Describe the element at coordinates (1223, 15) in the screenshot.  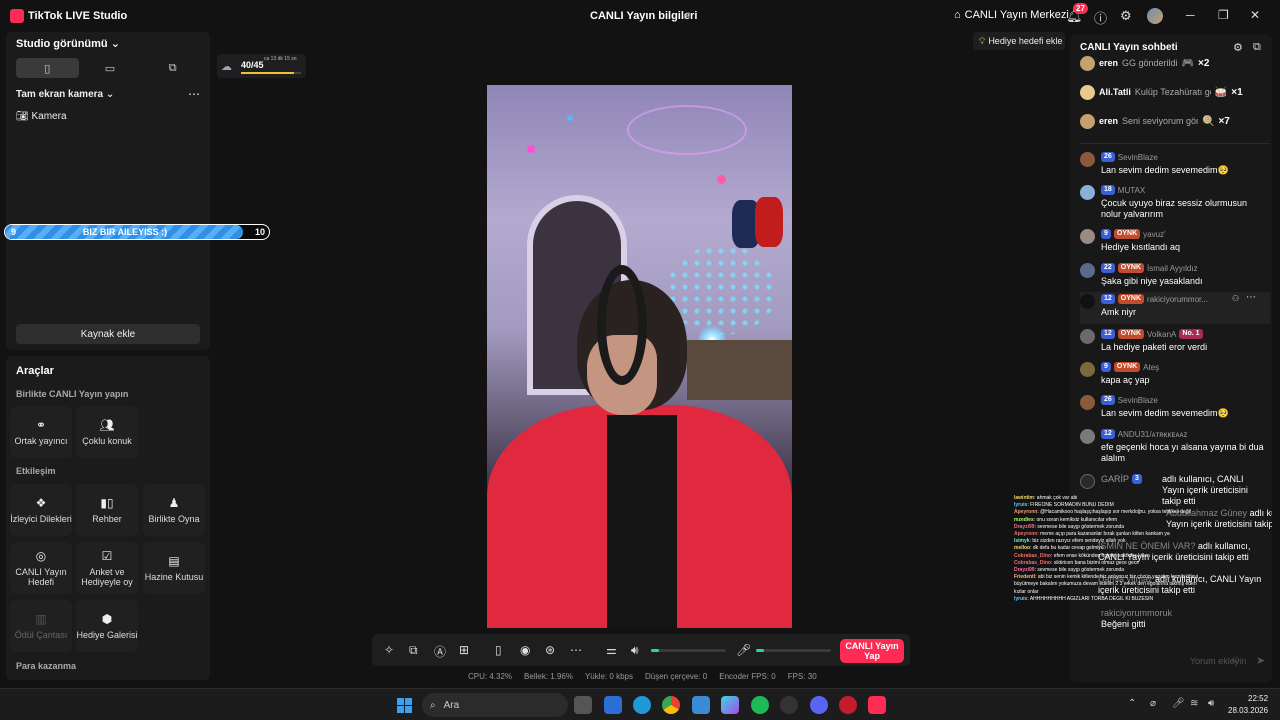
I see `maximize-icon: ❐` at that location.